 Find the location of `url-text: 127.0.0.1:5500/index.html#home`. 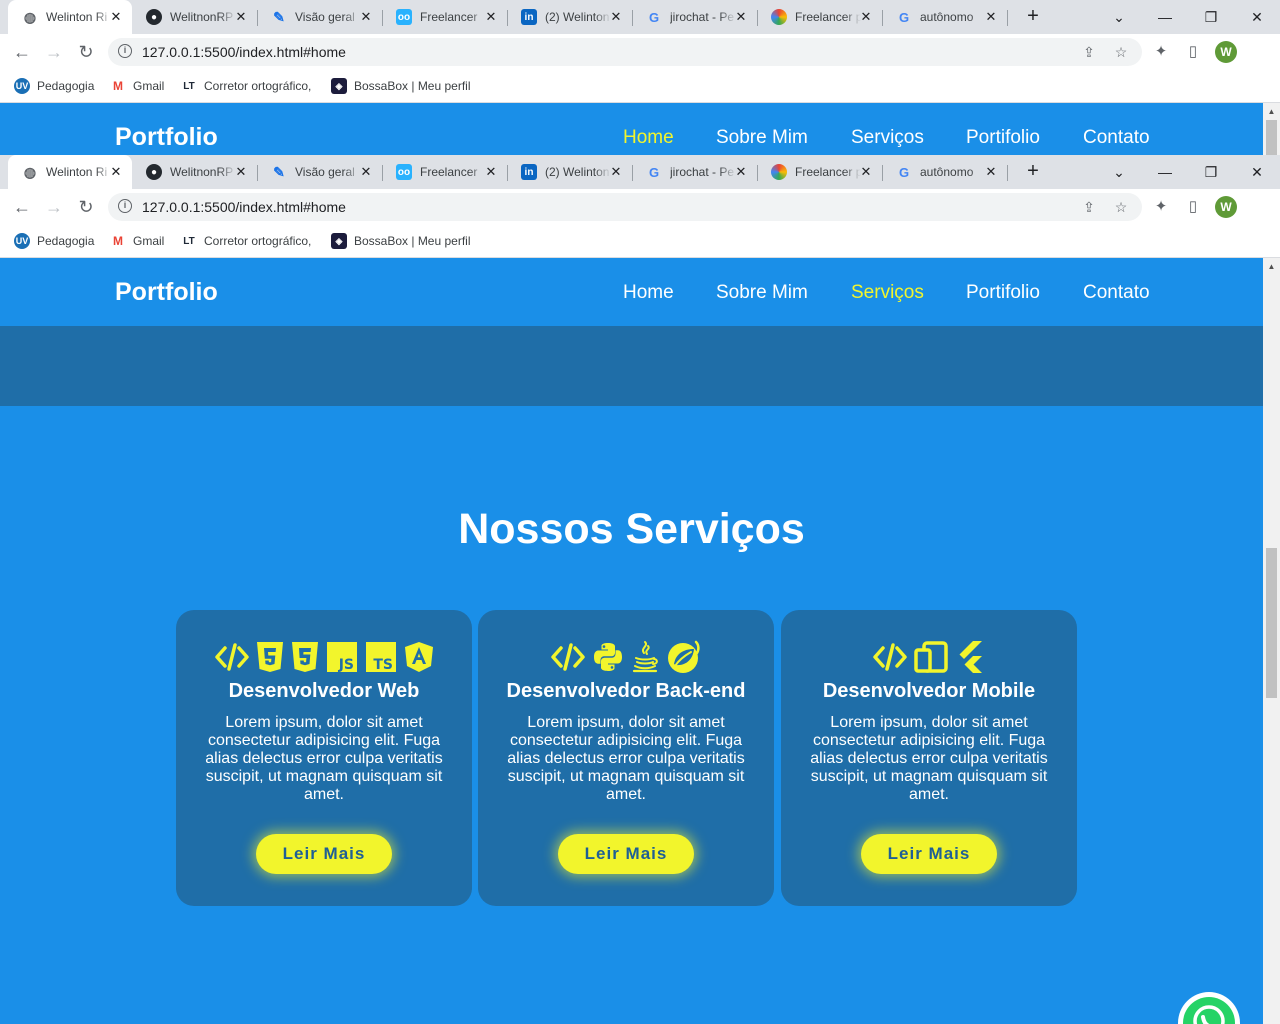

url-text: 127.0.0.1:5500/index.html#home is located at coordinates (244, 52).